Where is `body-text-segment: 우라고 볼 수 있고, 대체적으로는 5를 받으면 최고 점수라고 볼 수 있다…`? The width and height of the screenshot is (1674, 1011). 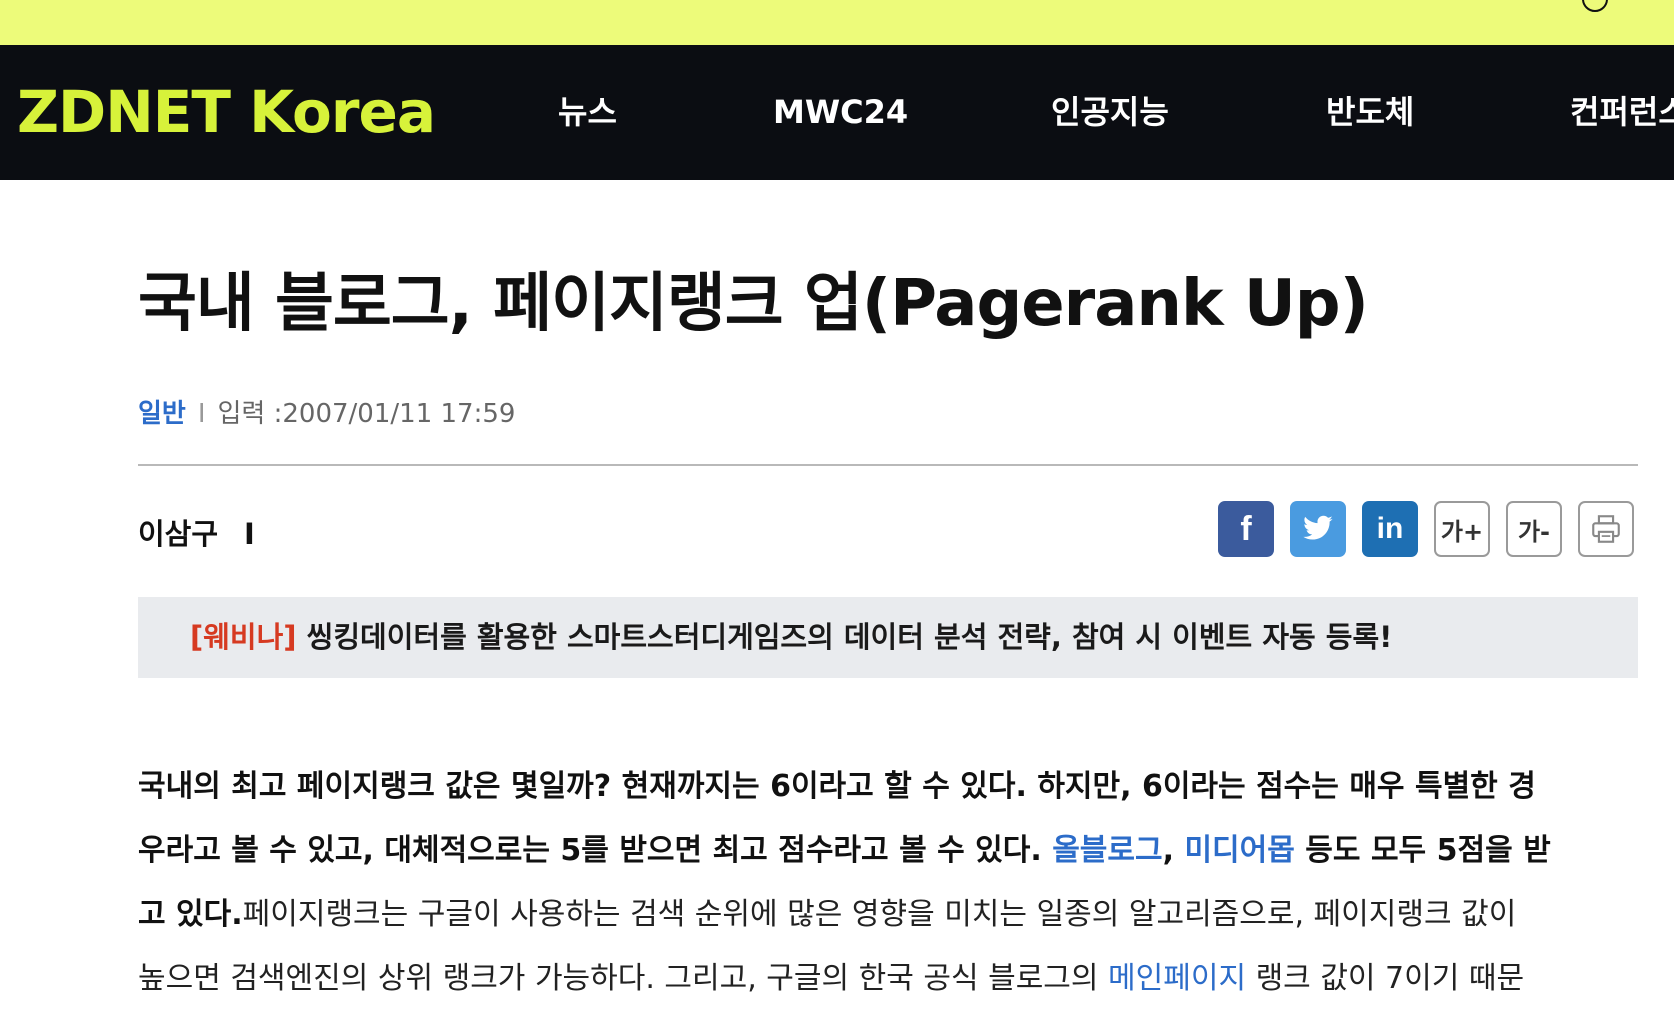 body-text-segment: 우라고 볼 수 있고, 대체적으로는 5를 받으면 최고 점수라고 볼 수 있다… is located at coordinates (595, 850).